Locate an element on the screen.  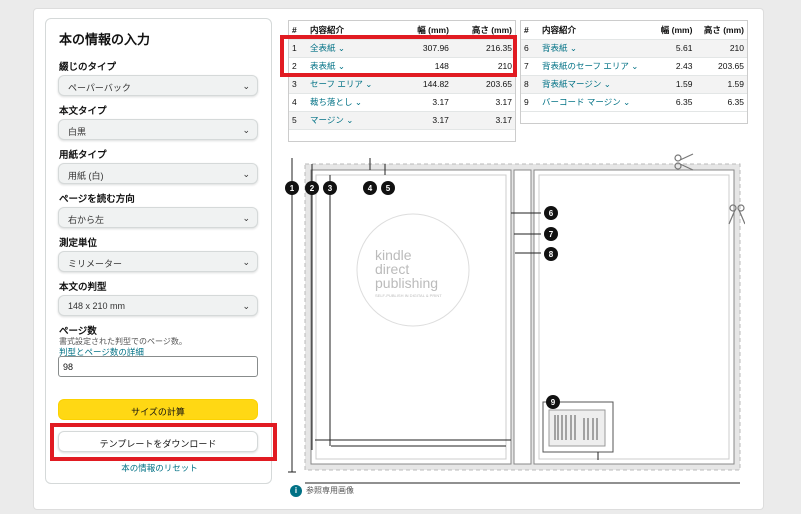
row-name: バーコード マージン ⌄ is located at coordinates (596, 102).